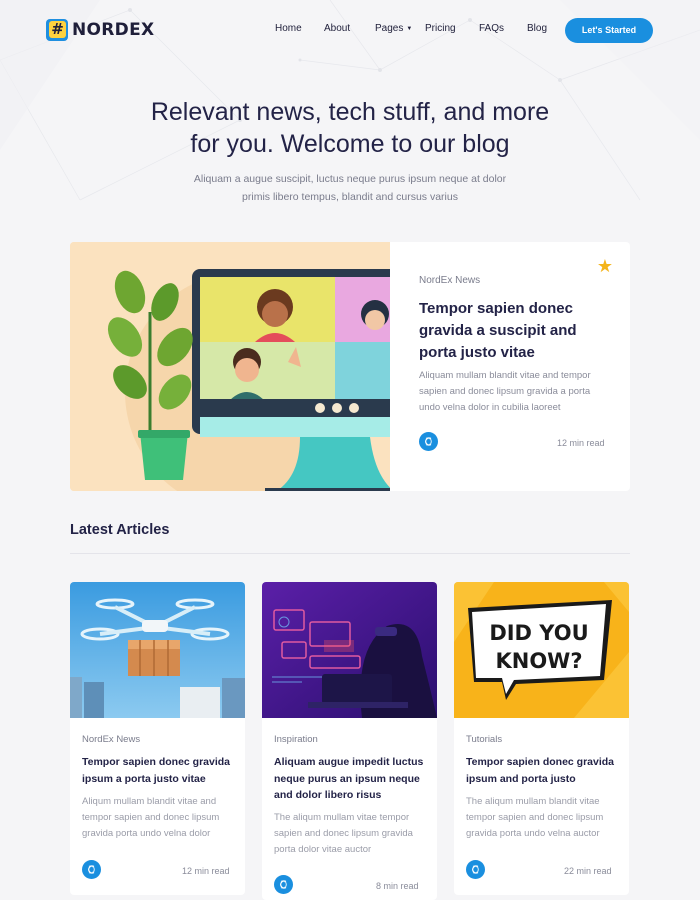 The image size is (700, 900). I want to click on nav-faqs: FAQs, so click(491, 28).